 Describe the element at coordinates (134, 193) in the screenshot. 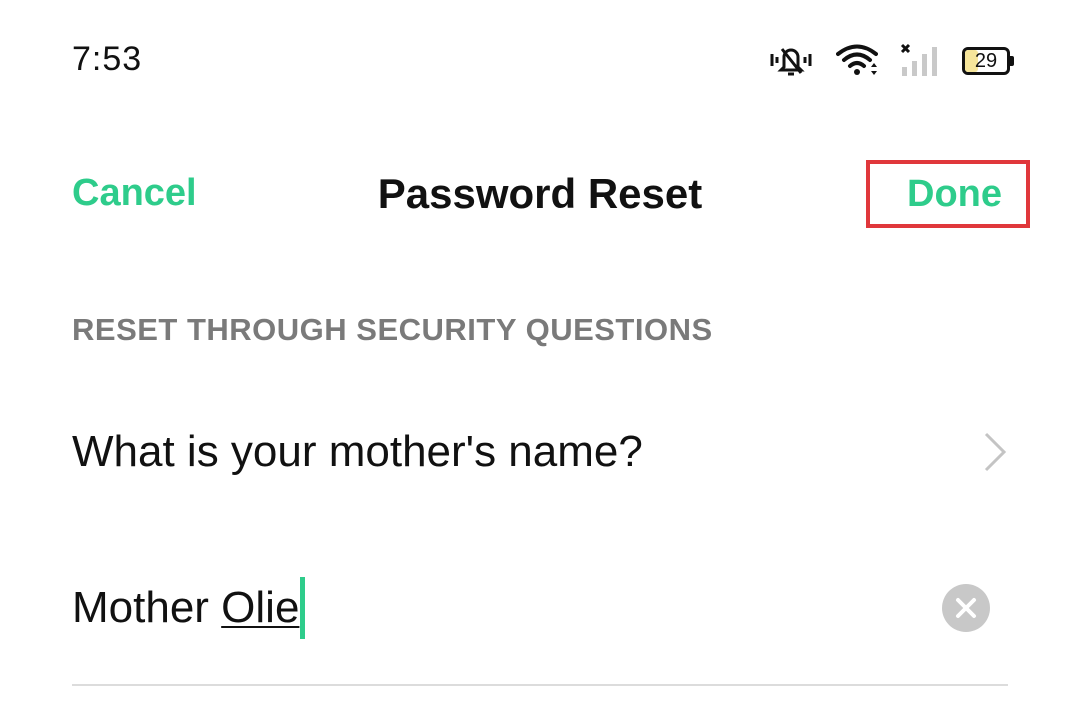

I see `cancel-button: Cancel` at that location.